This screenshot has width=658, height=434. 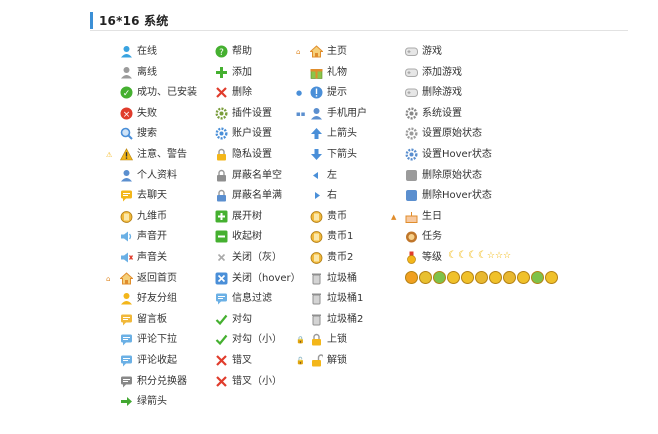 I want to click on help-icon: ?, so click(x=221, y=51).